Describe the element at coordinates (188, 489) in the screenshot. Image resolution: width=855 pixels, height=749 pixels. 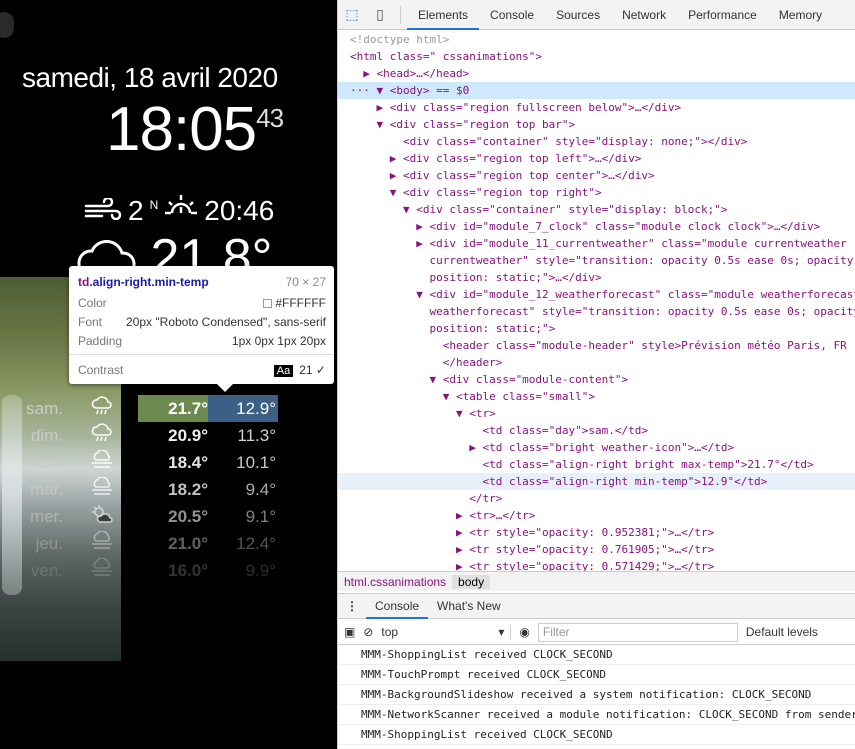
I see `forecast-max-temp: 18.2°` at that location.